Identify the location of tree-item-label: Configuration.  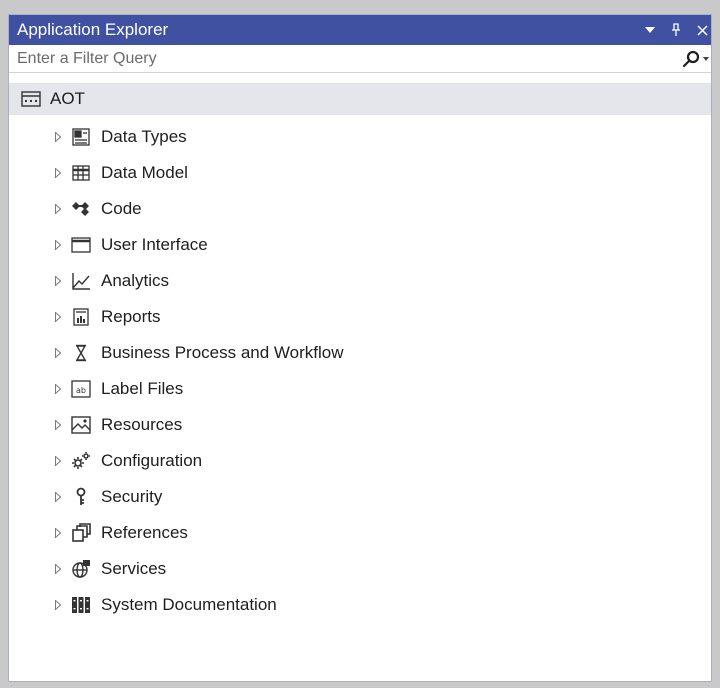
(152, 460).